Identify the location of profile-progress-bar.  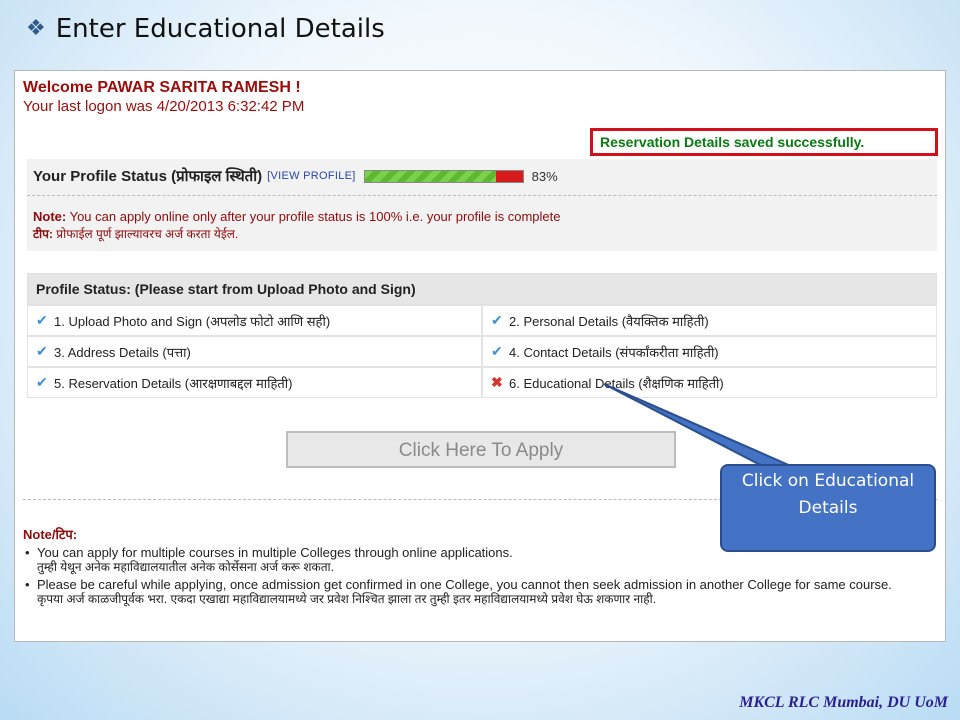
(443, 176).